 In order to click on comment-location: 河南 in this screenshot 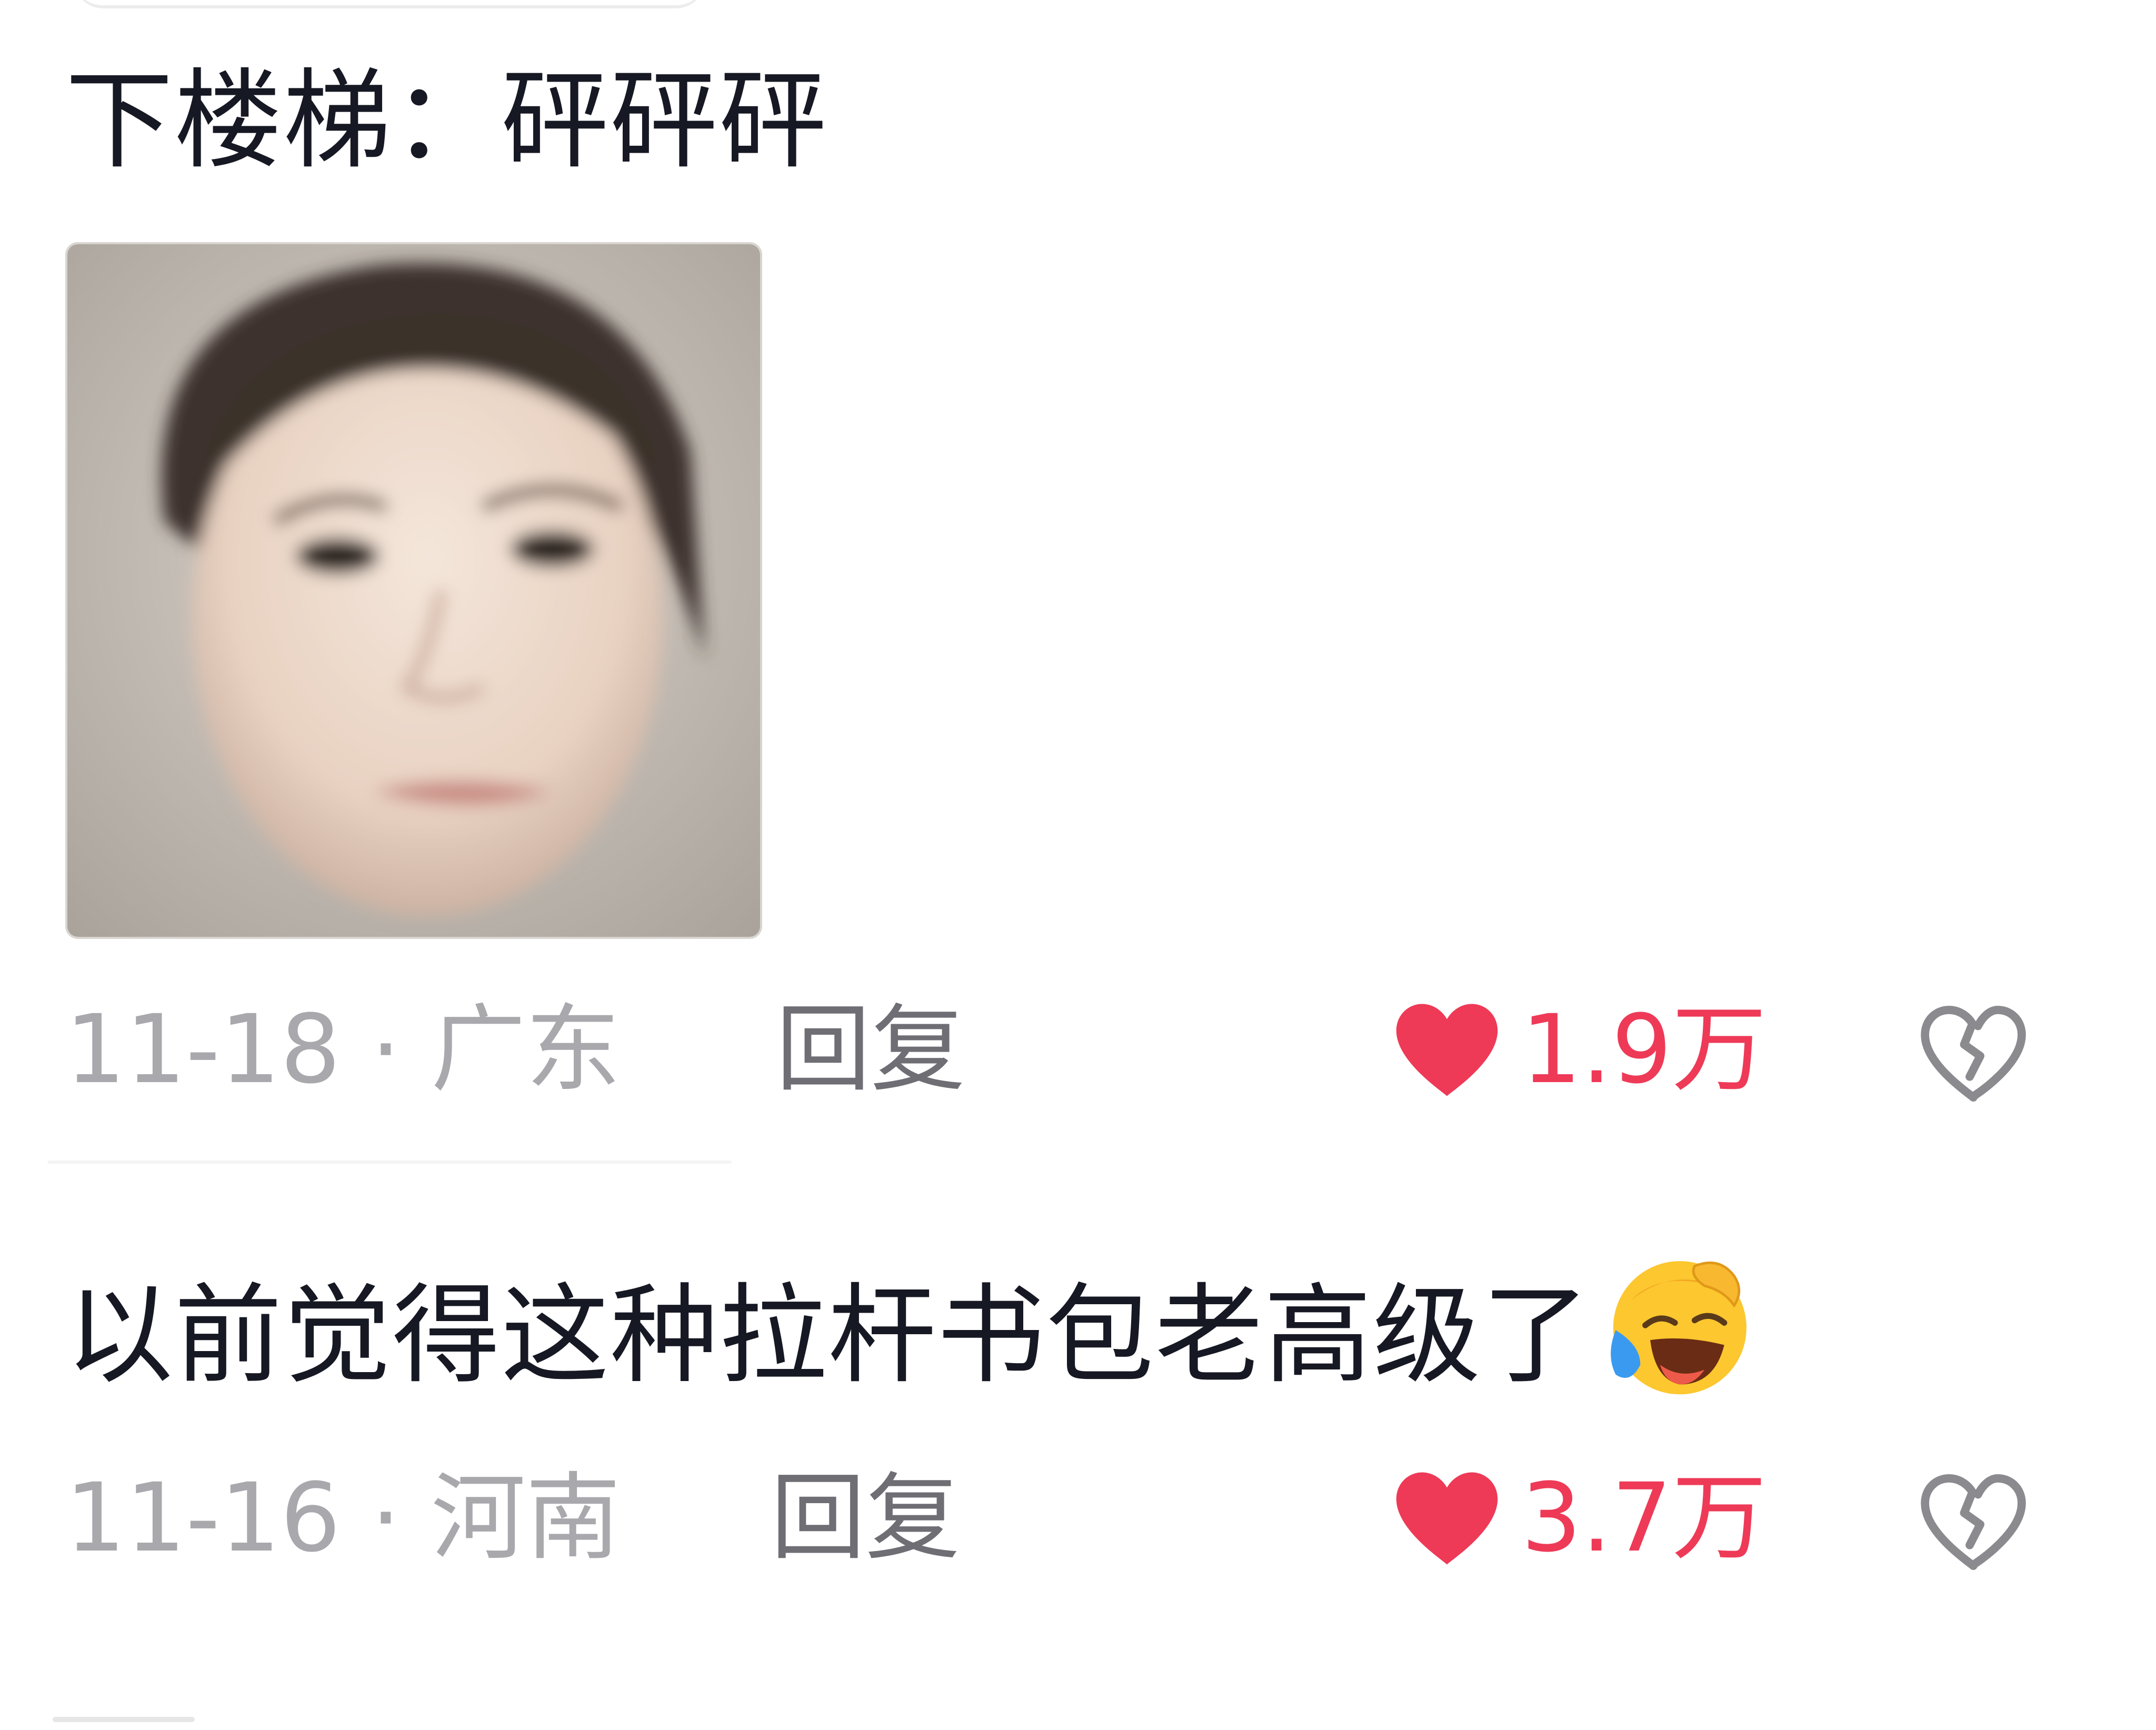, I will do `click(526, 1518)`.